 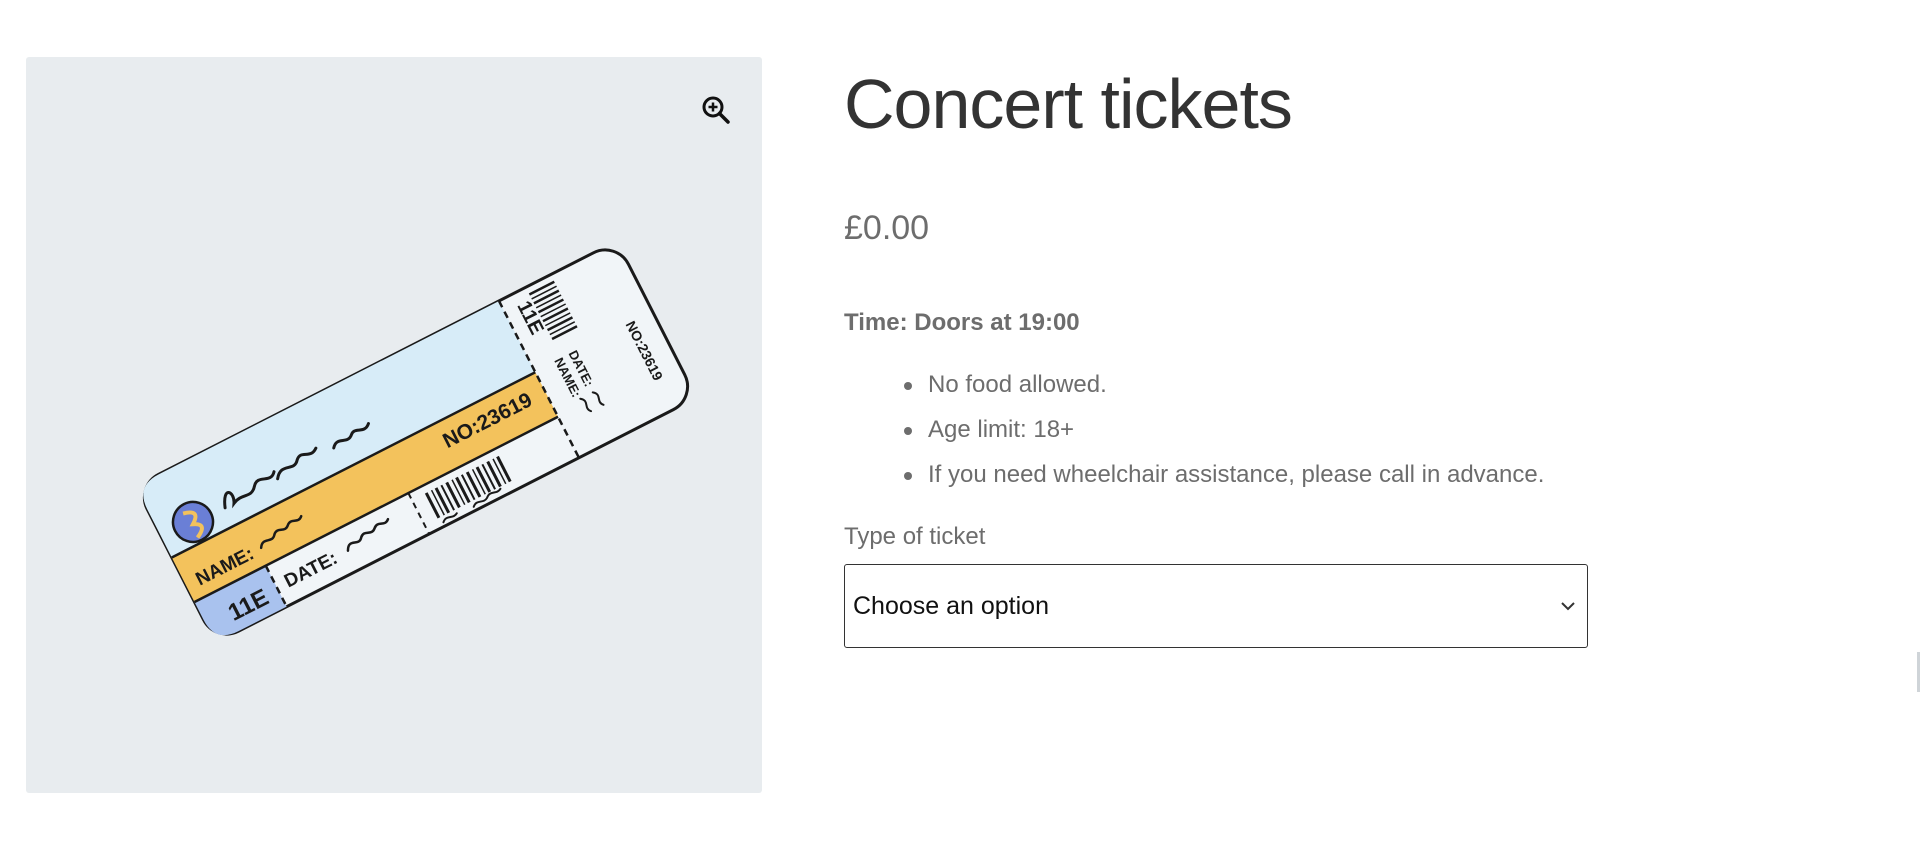 What do you see at coordinates (1068, 104) in the screenshot?
I see `product-title: Concert tickets` at bounding box center [1068, 104].